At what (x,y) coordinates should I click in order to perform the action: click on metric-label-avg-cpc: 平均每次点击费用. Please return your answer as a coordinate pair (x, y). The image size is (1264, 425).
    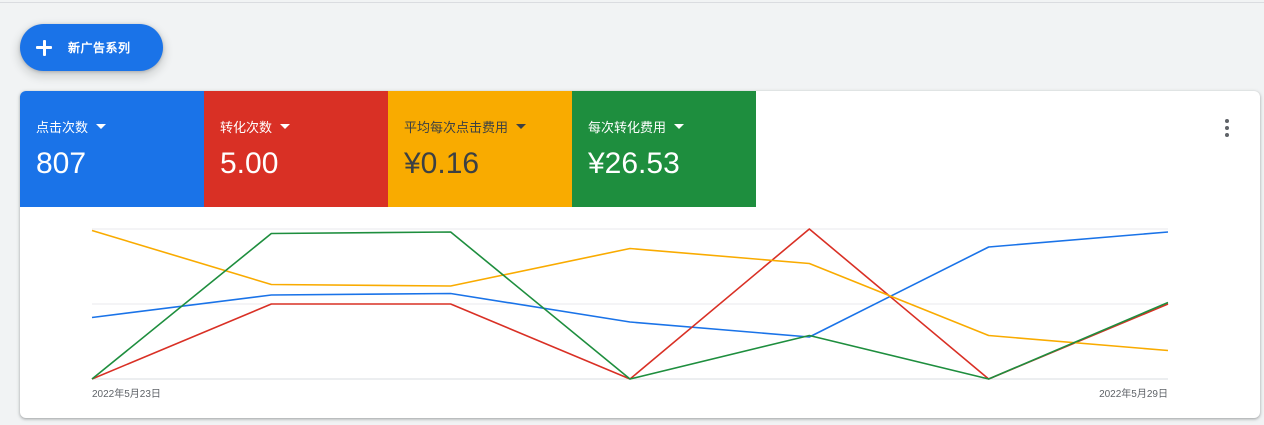
    Looking at the image, I should click on (456, 127).